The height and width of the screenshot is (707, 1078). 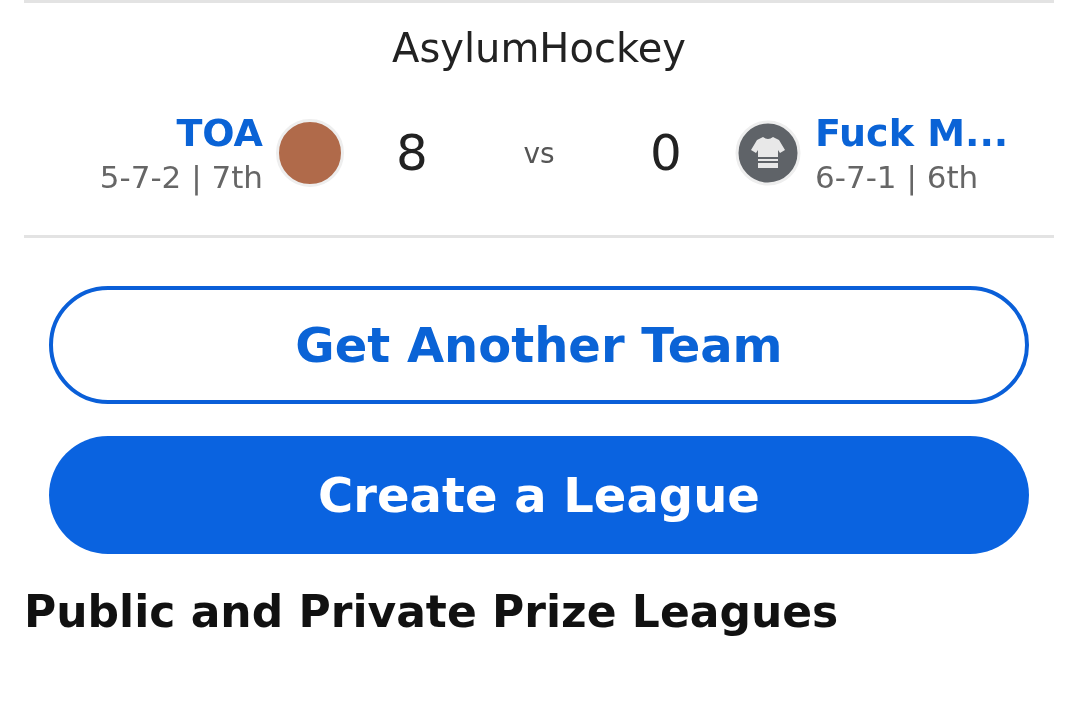 I want to click on score: 8, so click(x=412, y=153).